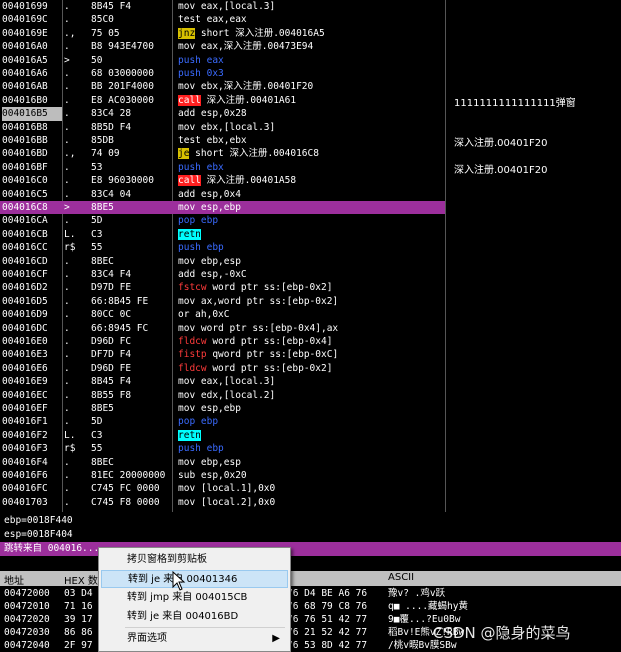  Describe the element at coordinates (310, 421) in the screenshot. I see `disasm-instruction: pop ebp` at that location.